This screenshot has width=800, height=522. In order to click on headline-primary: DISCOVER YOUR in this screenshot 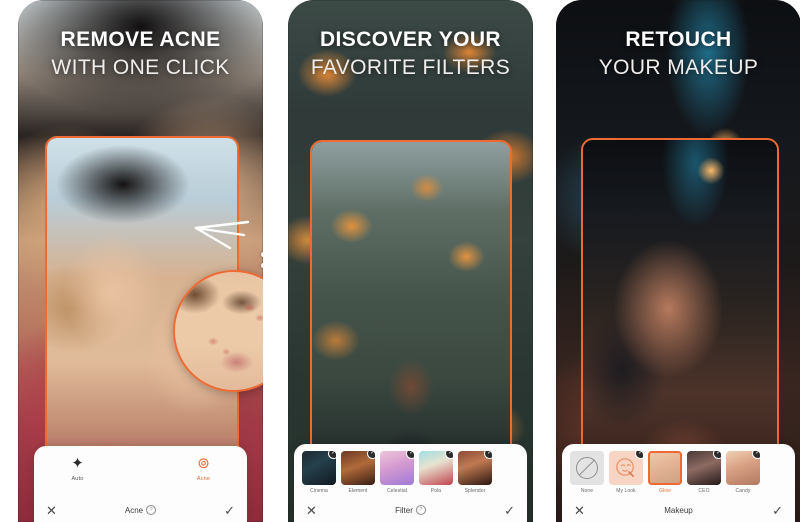, I will do `click(410, 39)`.